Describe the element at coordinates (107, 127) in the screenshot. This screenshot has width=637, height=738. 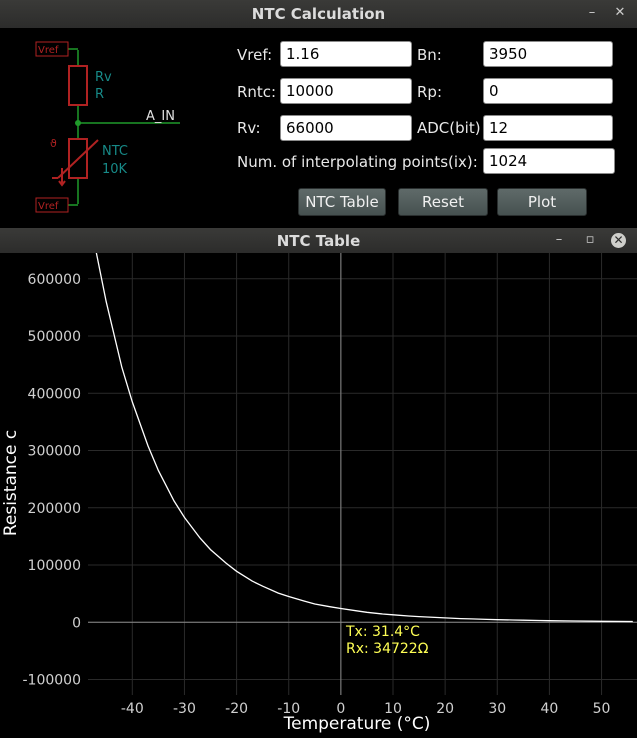
I see `ntc-schematic: Vref Vref Rv R A_IN NTC 10K ϑ` at that location.